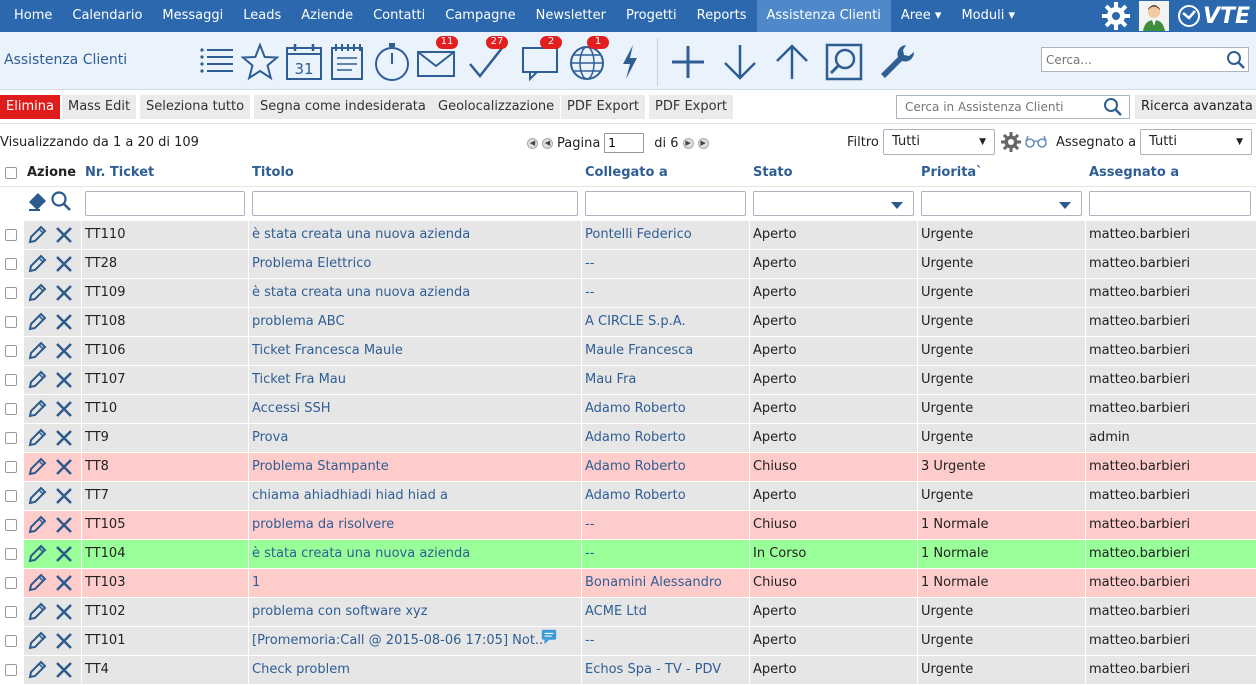 The width and height of the screenshot is (1256, 685). Describe the element at coordinates (823, 16) in the screenshot. I see `nav-item-assistenza-clienti: Assistenza Clienti` at that location.